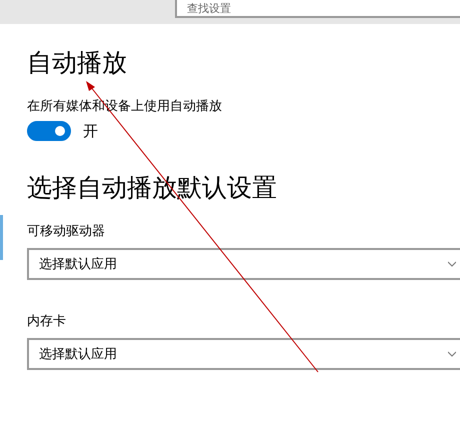  Describe the element at coordinates (317, 9) in the screenshot. I see `search-field: 查找设置` at that location.